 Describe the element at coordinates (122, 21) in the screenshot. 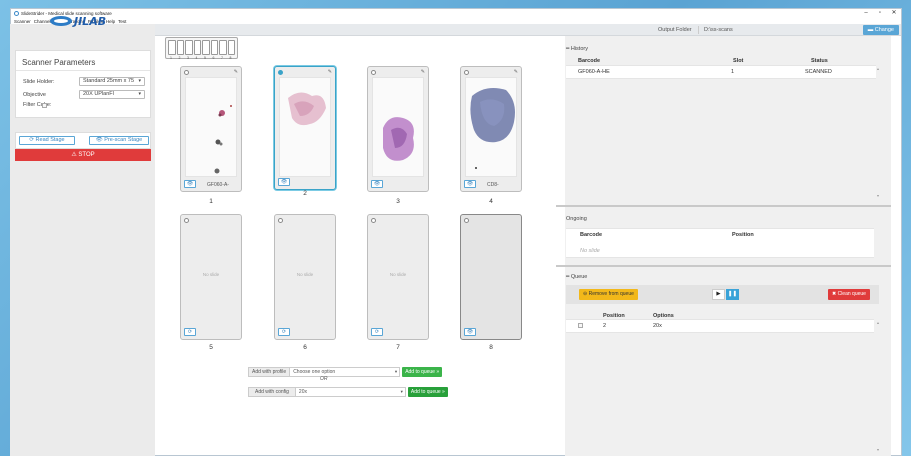

I see `menu-test: Test` at that location.